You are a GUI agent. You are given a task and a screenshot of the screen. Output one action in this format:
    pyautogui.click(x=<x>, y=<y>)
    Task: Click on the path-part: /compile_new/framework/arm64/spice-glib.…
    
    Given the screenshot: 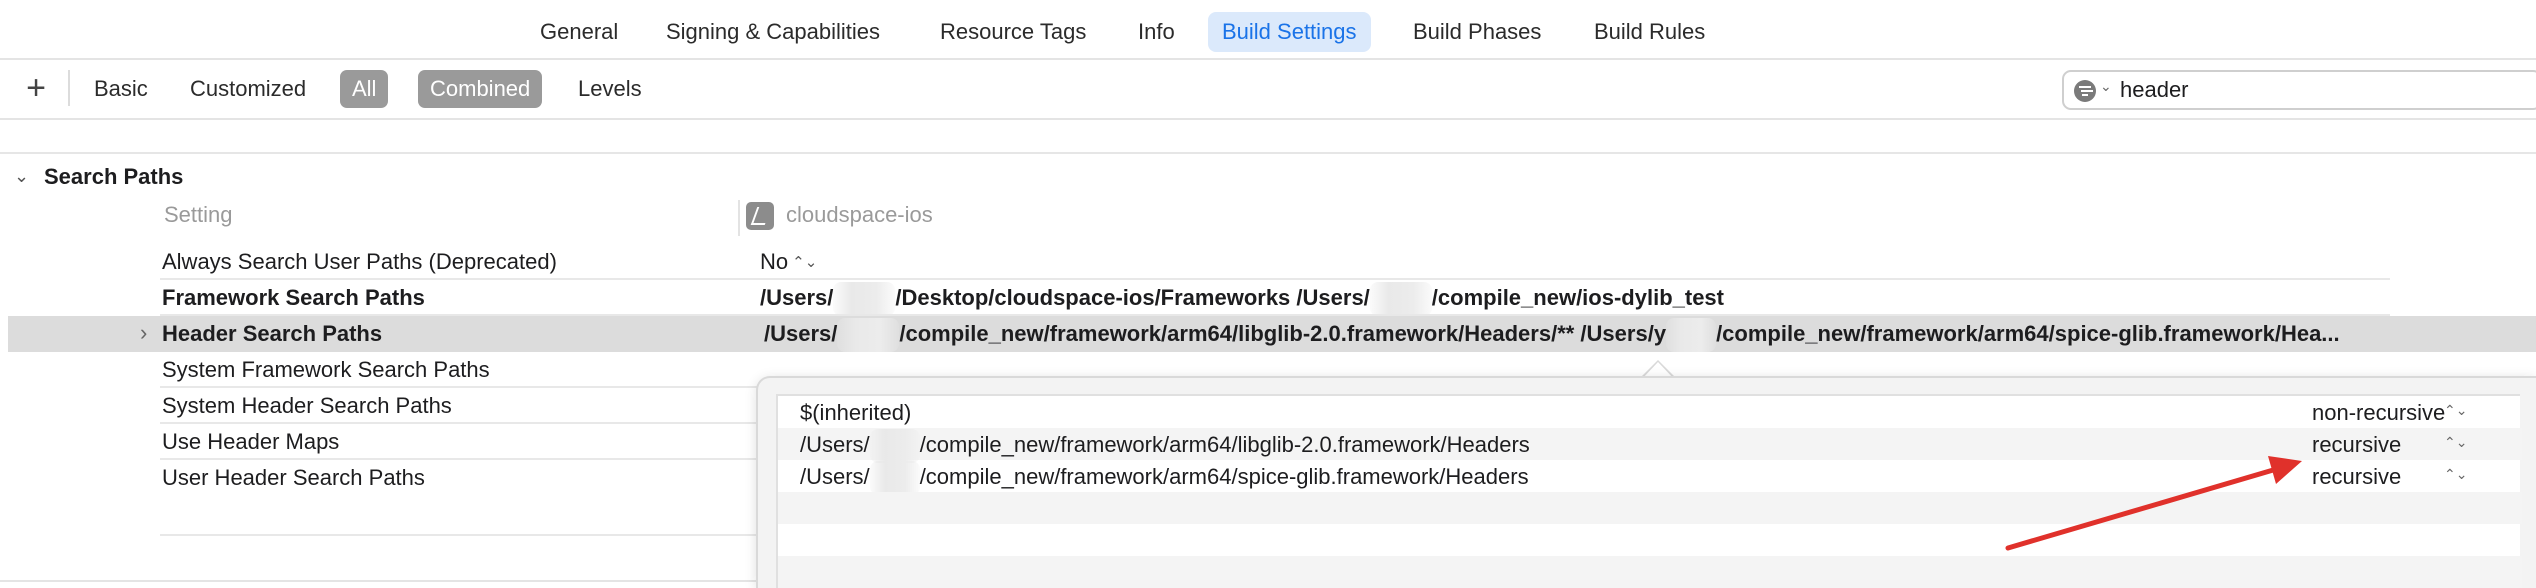 What is the action you would take?
    pyautogui.click(x=1224, y=476)
    